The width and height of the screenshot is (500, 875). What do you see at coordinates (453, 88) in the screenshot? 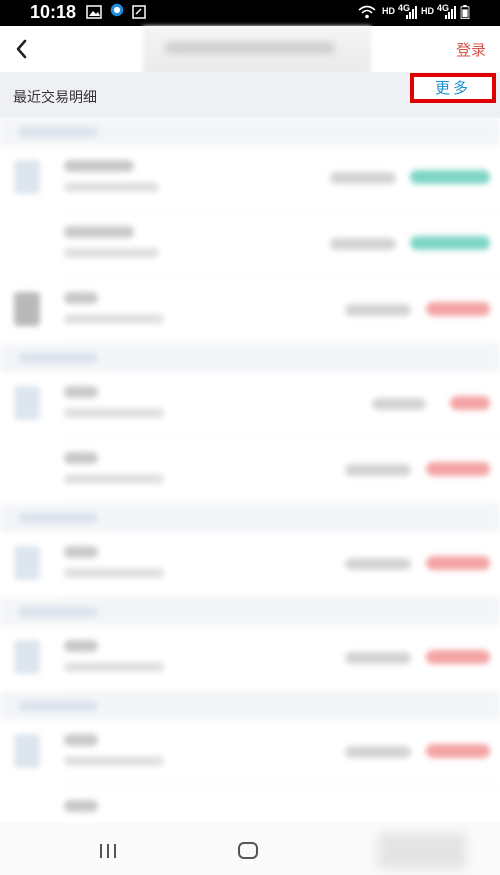
I see `more-button: 更多` at bounding box center [453, 88].